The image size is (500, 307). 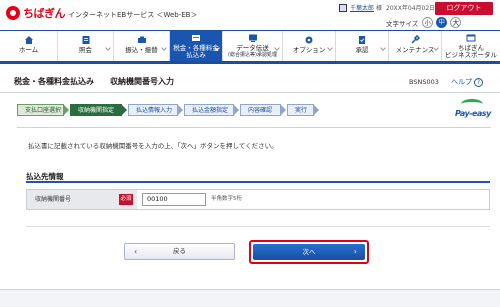 I want to click on approval-icon, so click(x=362, y=40).